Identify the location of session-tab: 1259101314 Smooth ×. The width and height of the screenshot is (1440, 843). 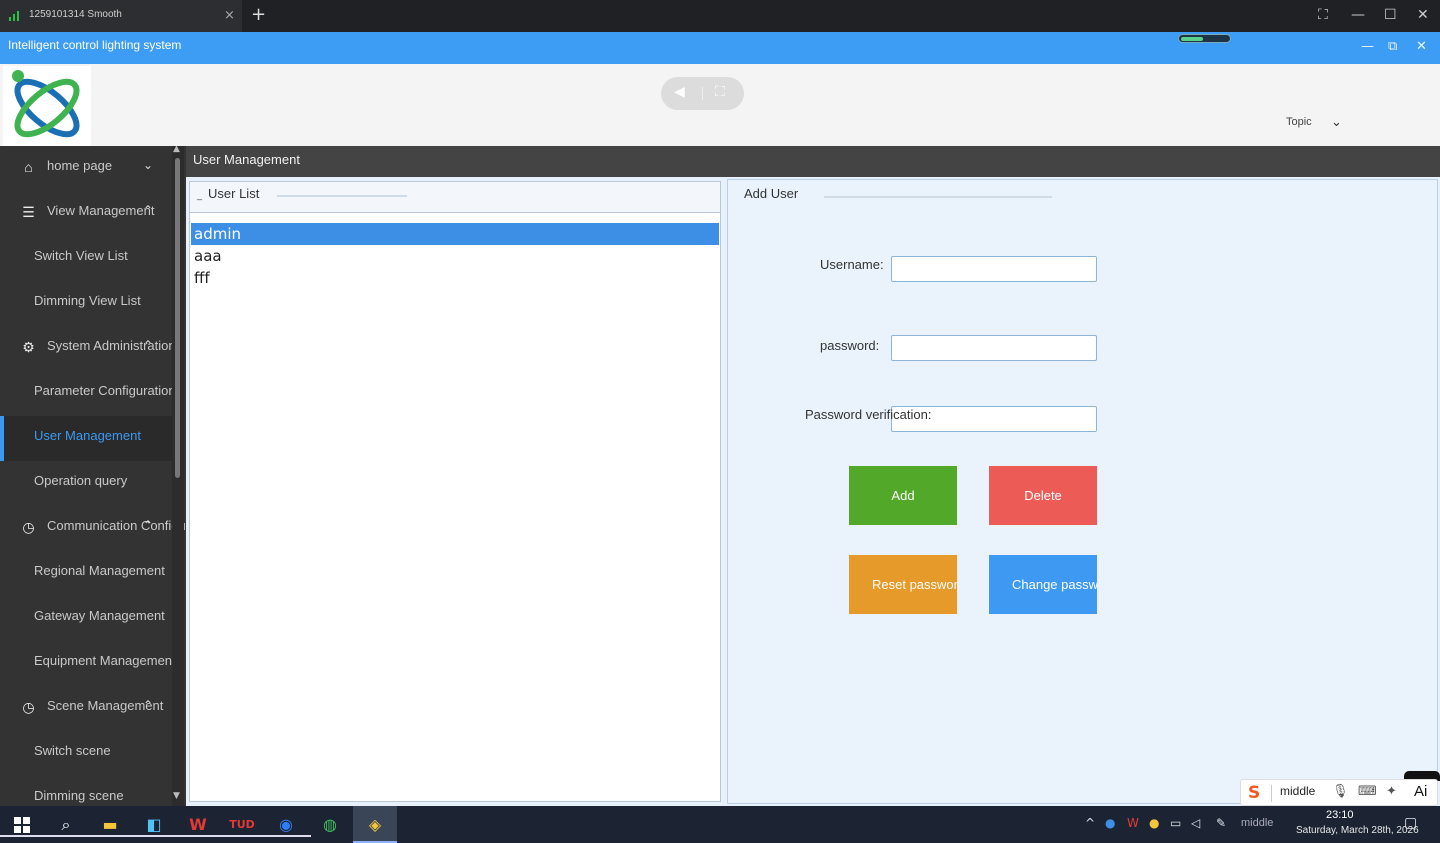
(121, 16).